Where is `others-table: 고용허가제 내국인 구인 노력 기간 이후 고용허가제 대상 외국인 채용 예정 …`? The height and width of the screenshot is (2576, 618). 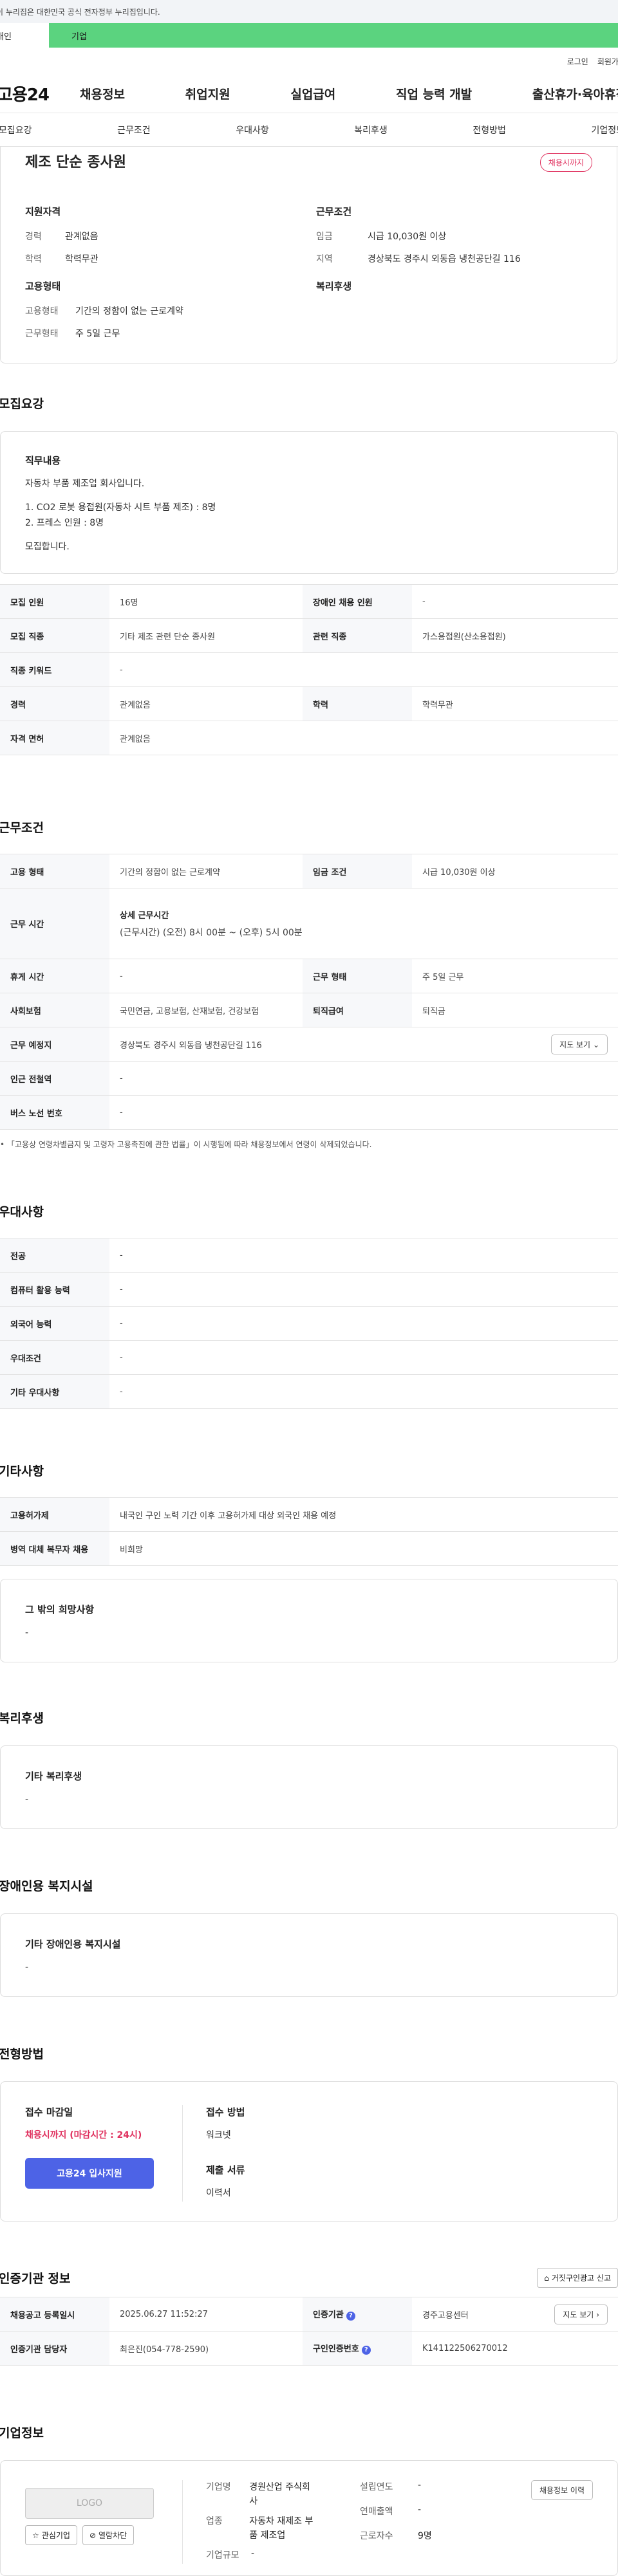 others-table: 고용허가제 내국인 구인 노력 기간 이후 고용허가제 대상 외국인 채용 예정 … is located at coordinates (309, 1531).